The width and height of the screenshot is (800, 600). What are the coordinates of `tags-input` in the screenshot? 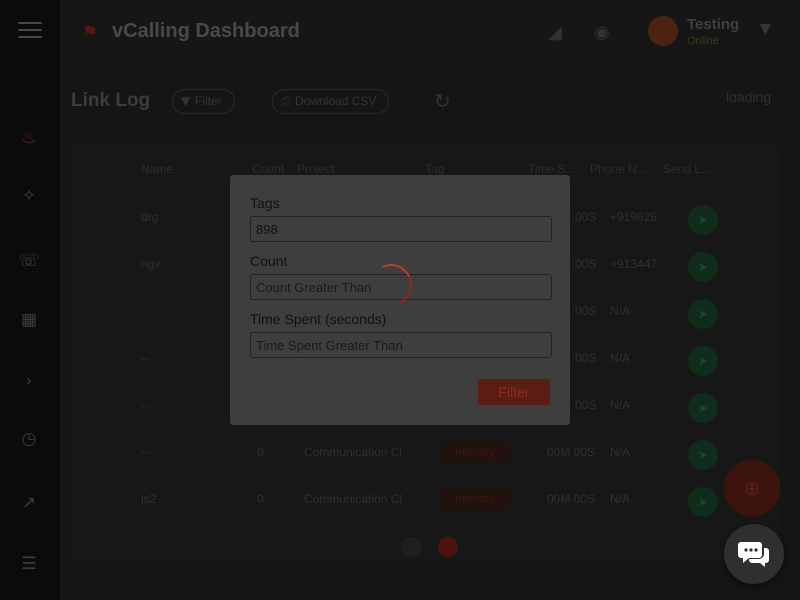 It's located at (401, 229).